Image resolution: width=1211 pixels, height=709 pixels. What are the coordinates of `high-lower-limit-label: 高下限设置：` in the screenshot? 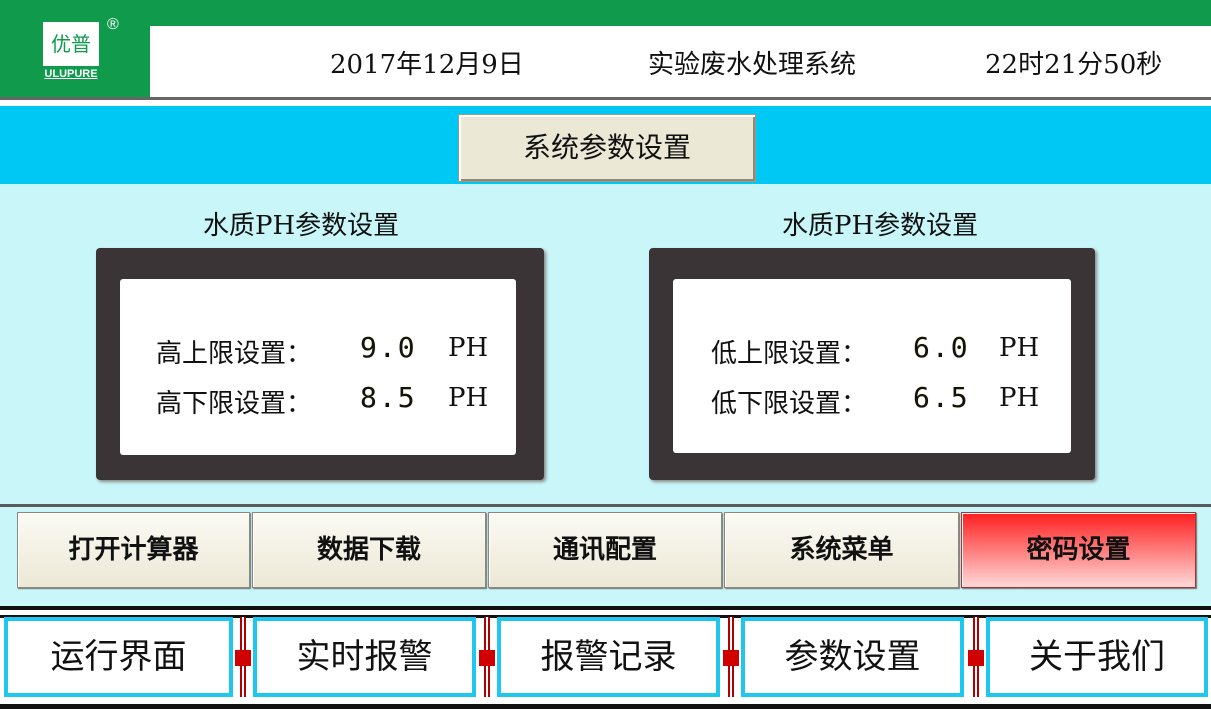 It's located at (234, 404).